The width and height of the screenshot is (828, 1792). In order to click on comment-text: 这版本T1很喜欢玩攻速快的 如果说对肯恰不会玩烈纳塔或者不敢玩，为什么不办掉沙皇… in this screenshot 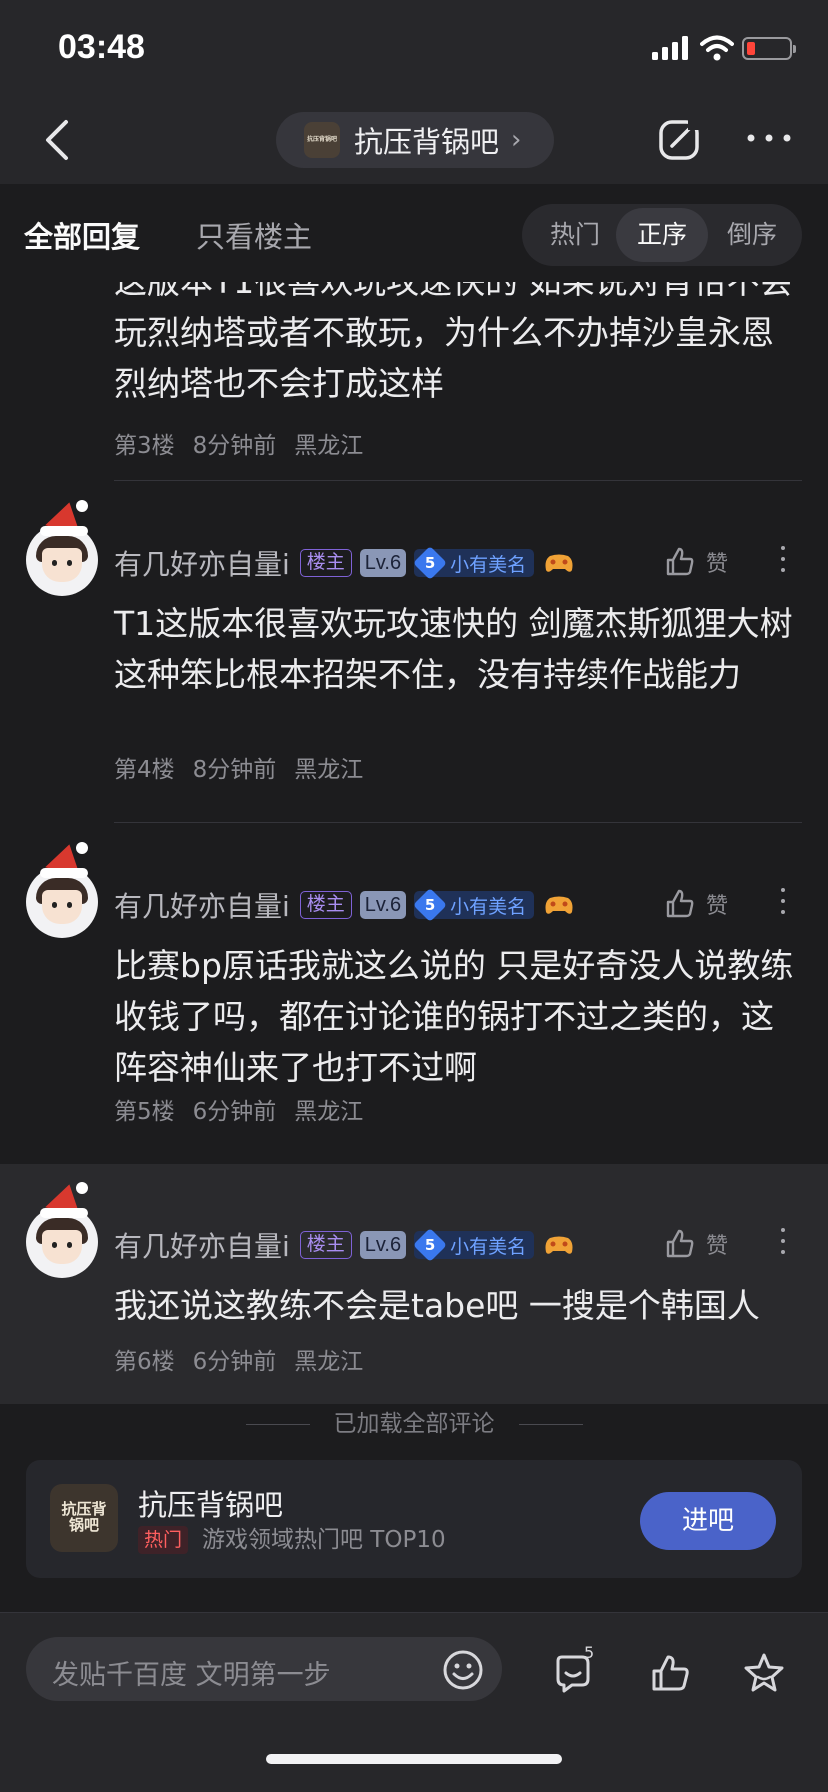, I will do `click(453, 342)`.